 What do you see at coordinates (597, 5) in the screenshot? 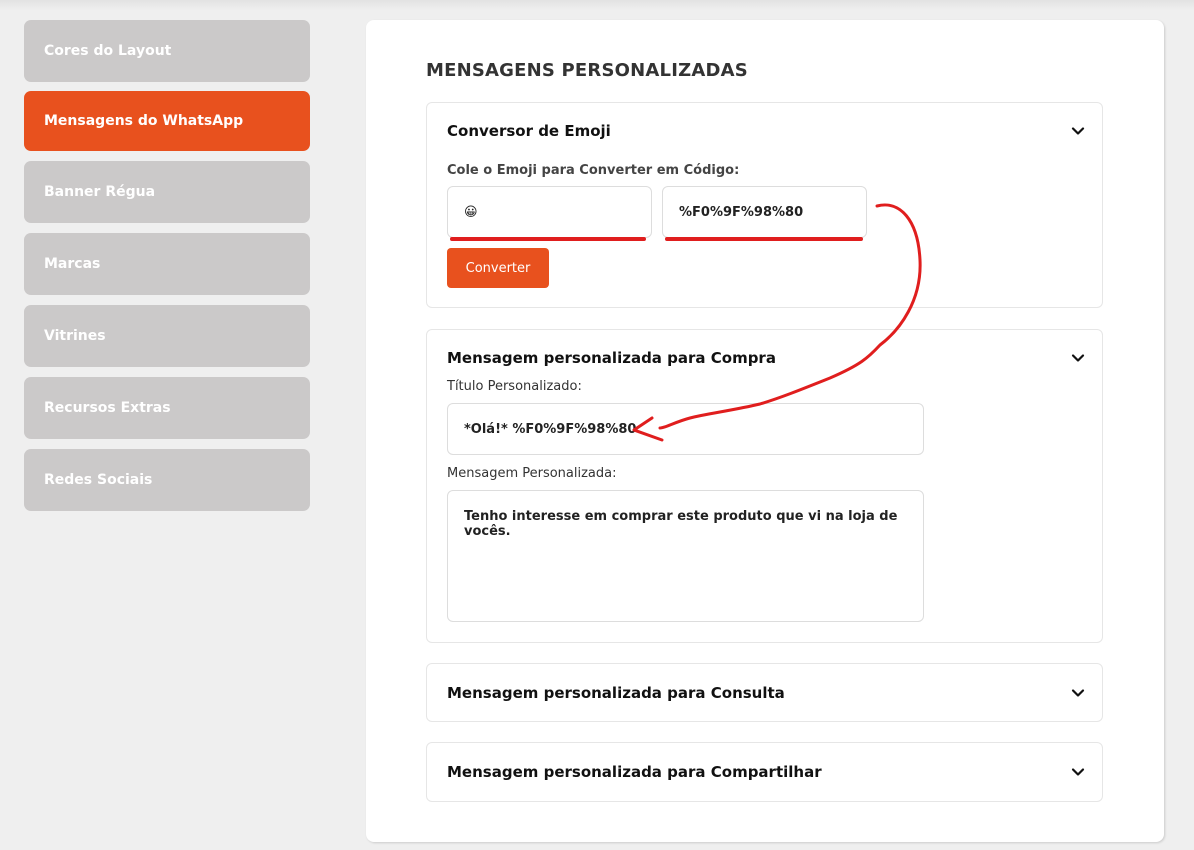
I see `top-shadow` at bounding box center [597, 5].